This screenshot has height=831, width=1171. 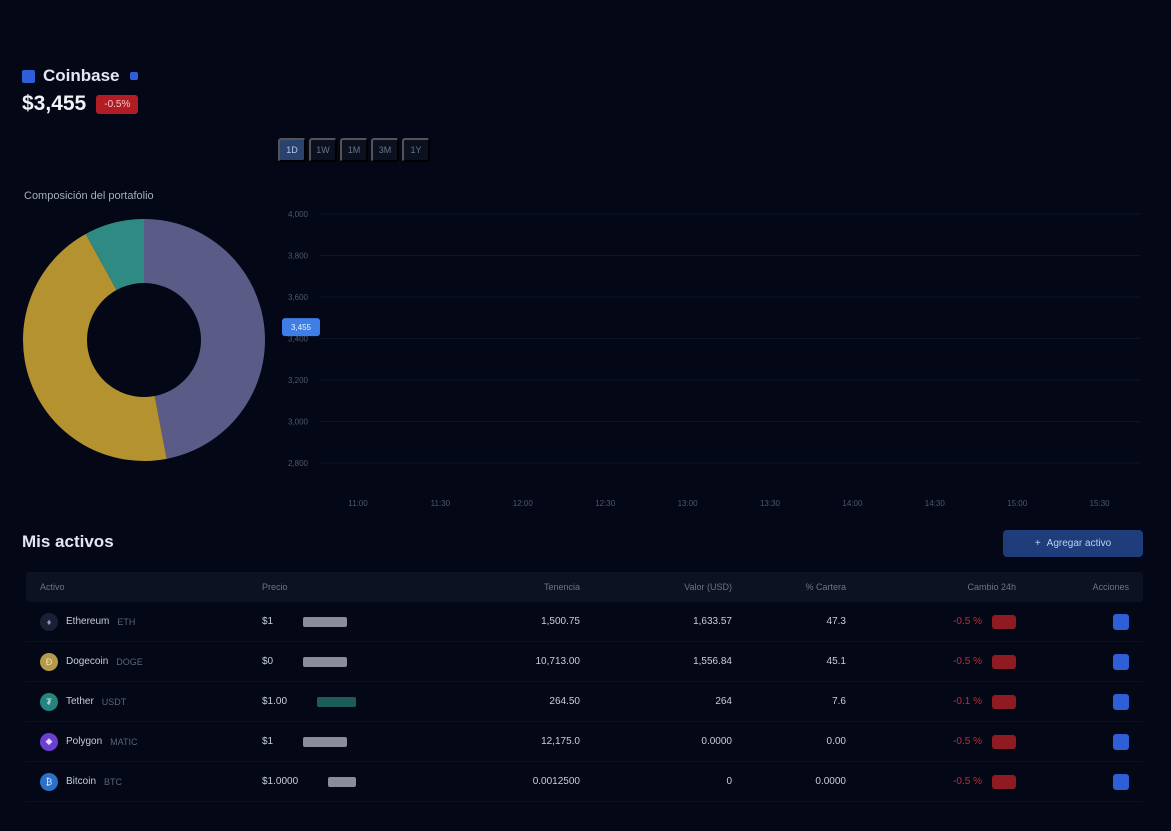 I want to click on y-tick-label: 2,800, so click(x=298, y=463).